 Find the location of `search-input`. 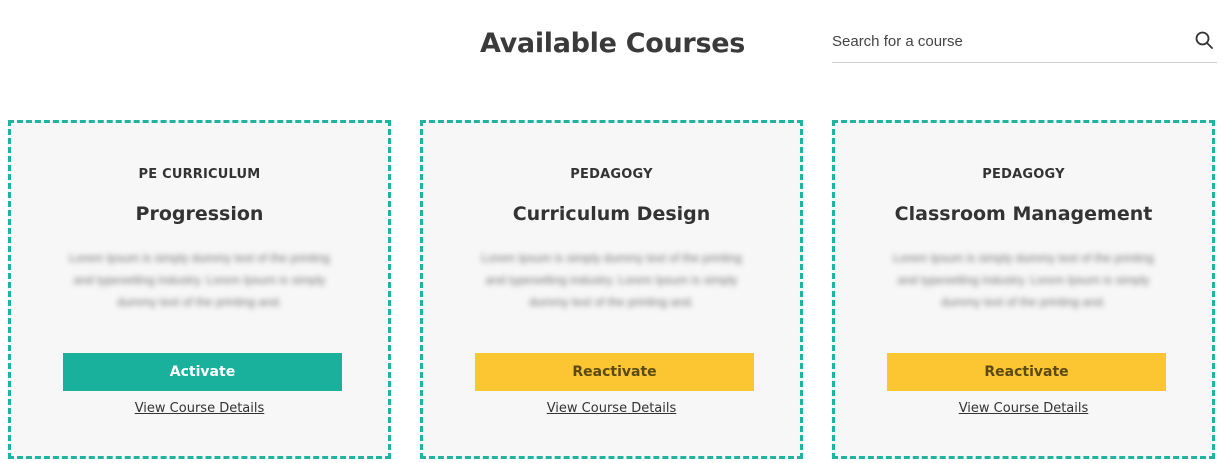

search-input is located at coordinates (1002, 41).